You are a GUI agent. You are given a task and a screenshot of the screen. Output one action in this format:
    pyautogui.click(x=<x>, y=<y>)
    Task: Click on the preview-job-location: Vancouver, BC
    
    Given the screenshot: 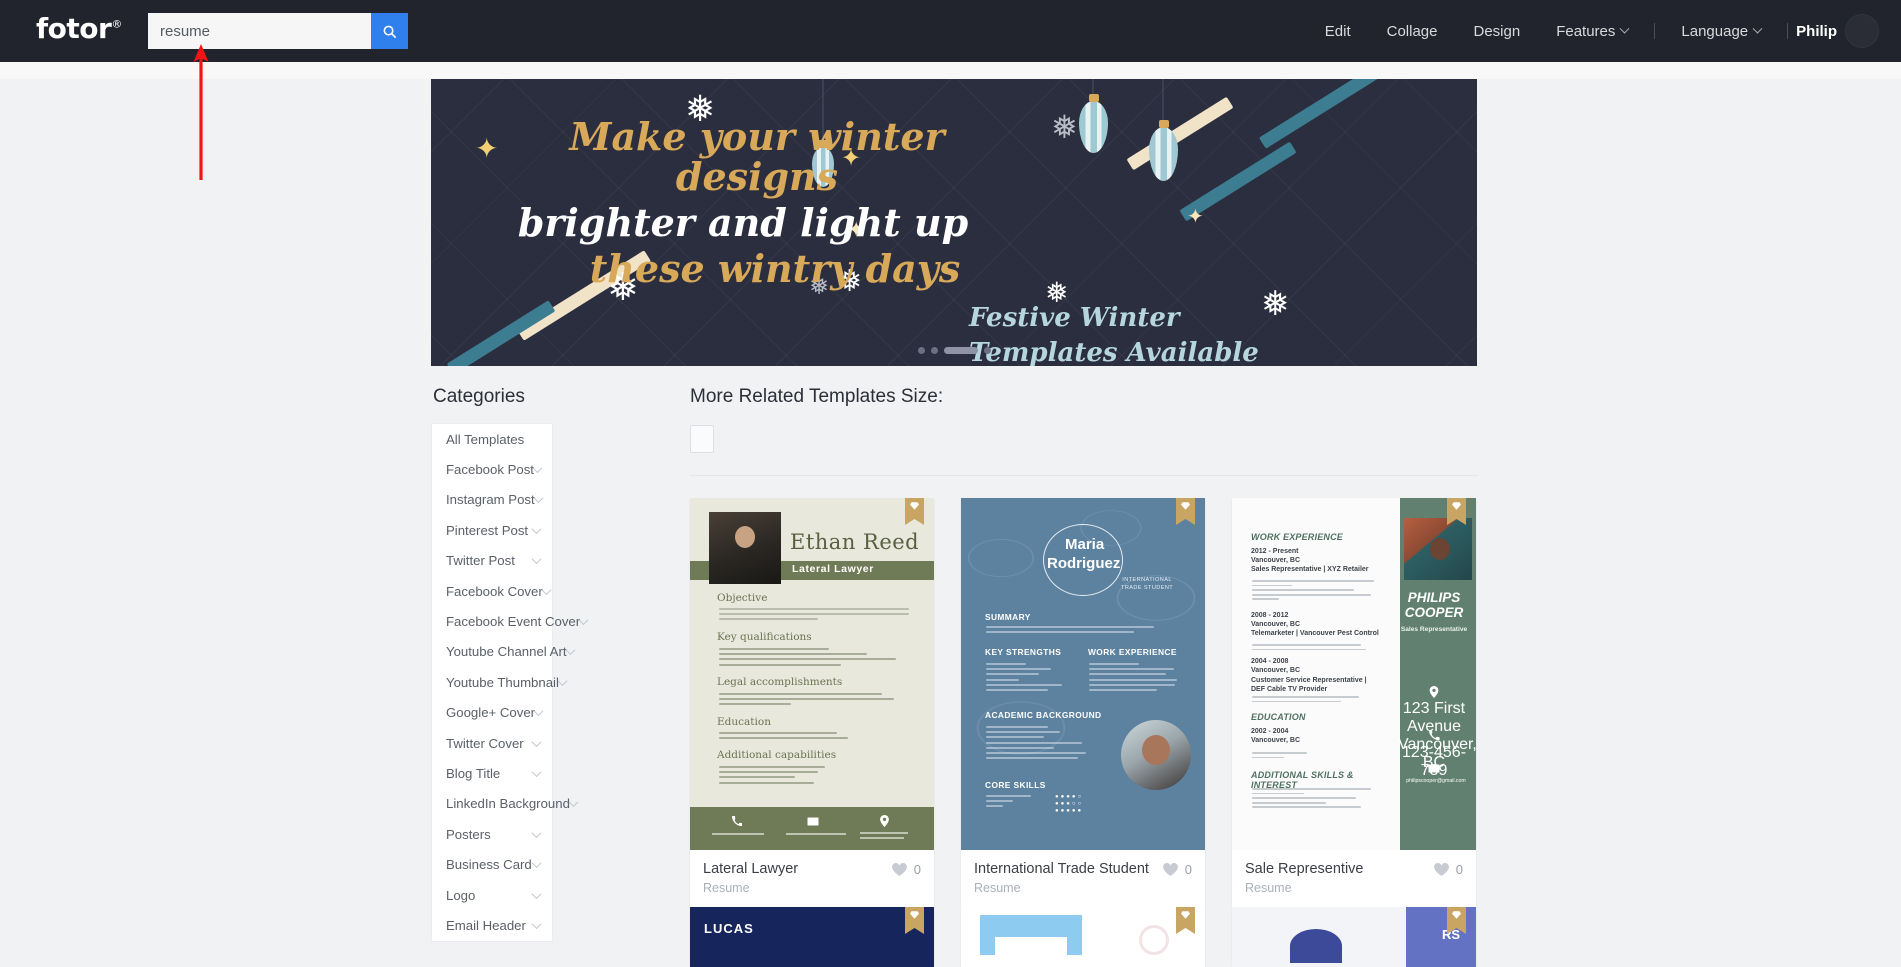 What is the action you would take?
    pyautogui.click(x=1276, y=670)
    